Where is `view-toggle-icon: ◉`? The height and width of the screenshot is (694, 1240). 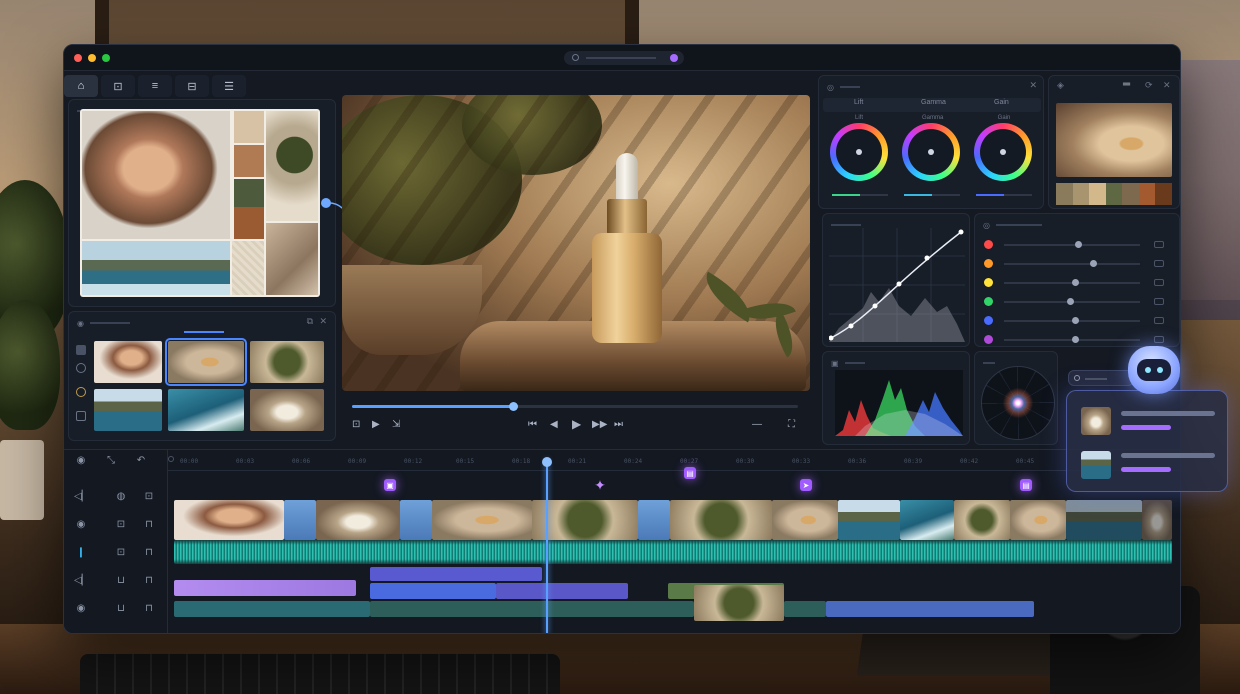 view-toggle-icon: ◉ is located at coordinates (81, 460).